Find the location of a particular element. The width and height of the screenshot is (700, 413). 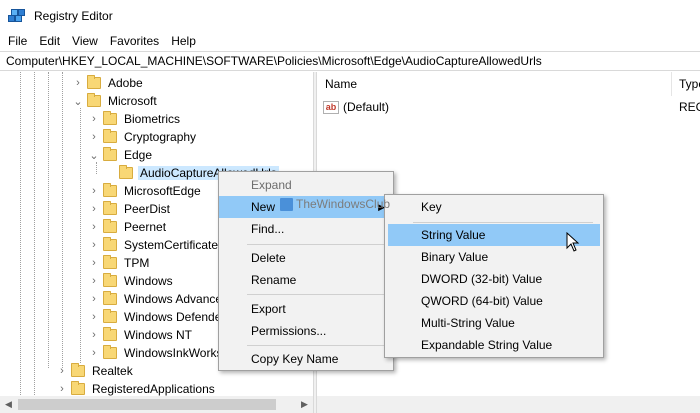

tree-item-label: Windows is located at coordinates (148, 281).